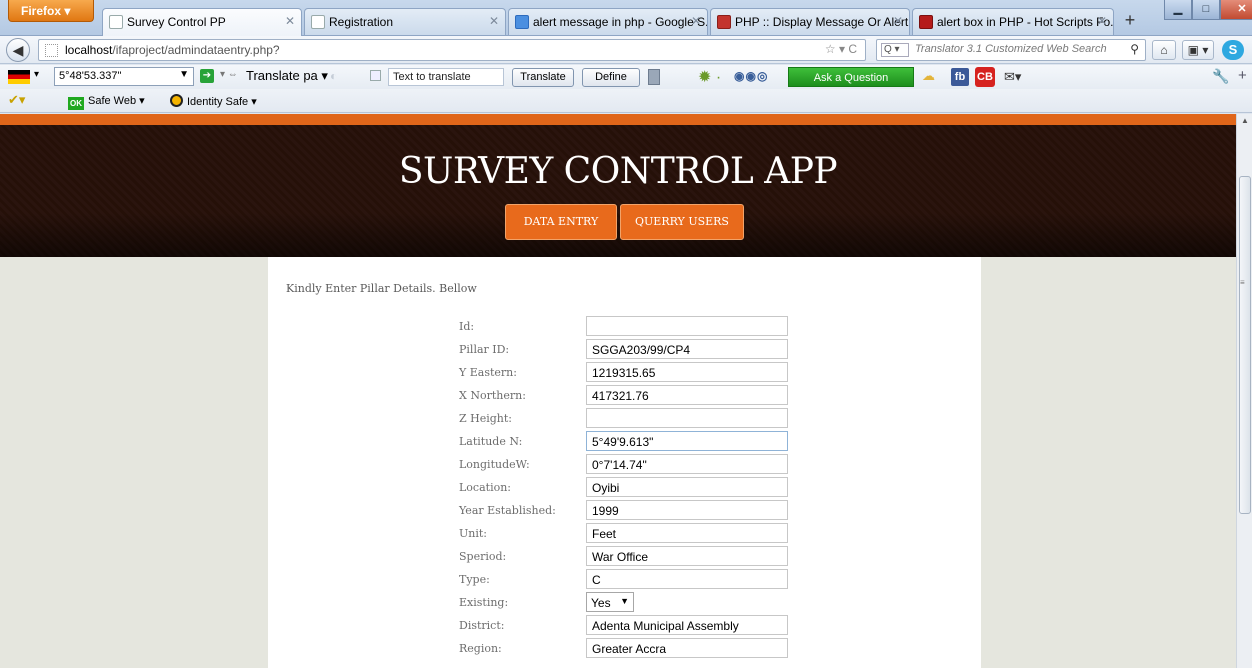 The image size is (1252, 668). I want to click on tab-title: Registration, so click(361, 22).